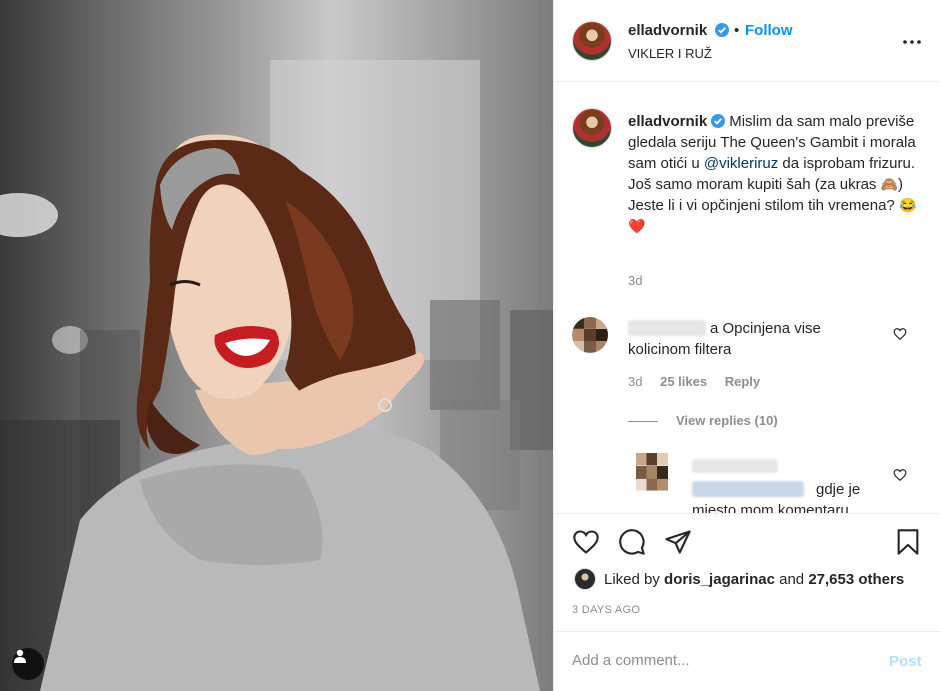  I want to click on liker-username: doris_jagarinac, so click(719, 579).